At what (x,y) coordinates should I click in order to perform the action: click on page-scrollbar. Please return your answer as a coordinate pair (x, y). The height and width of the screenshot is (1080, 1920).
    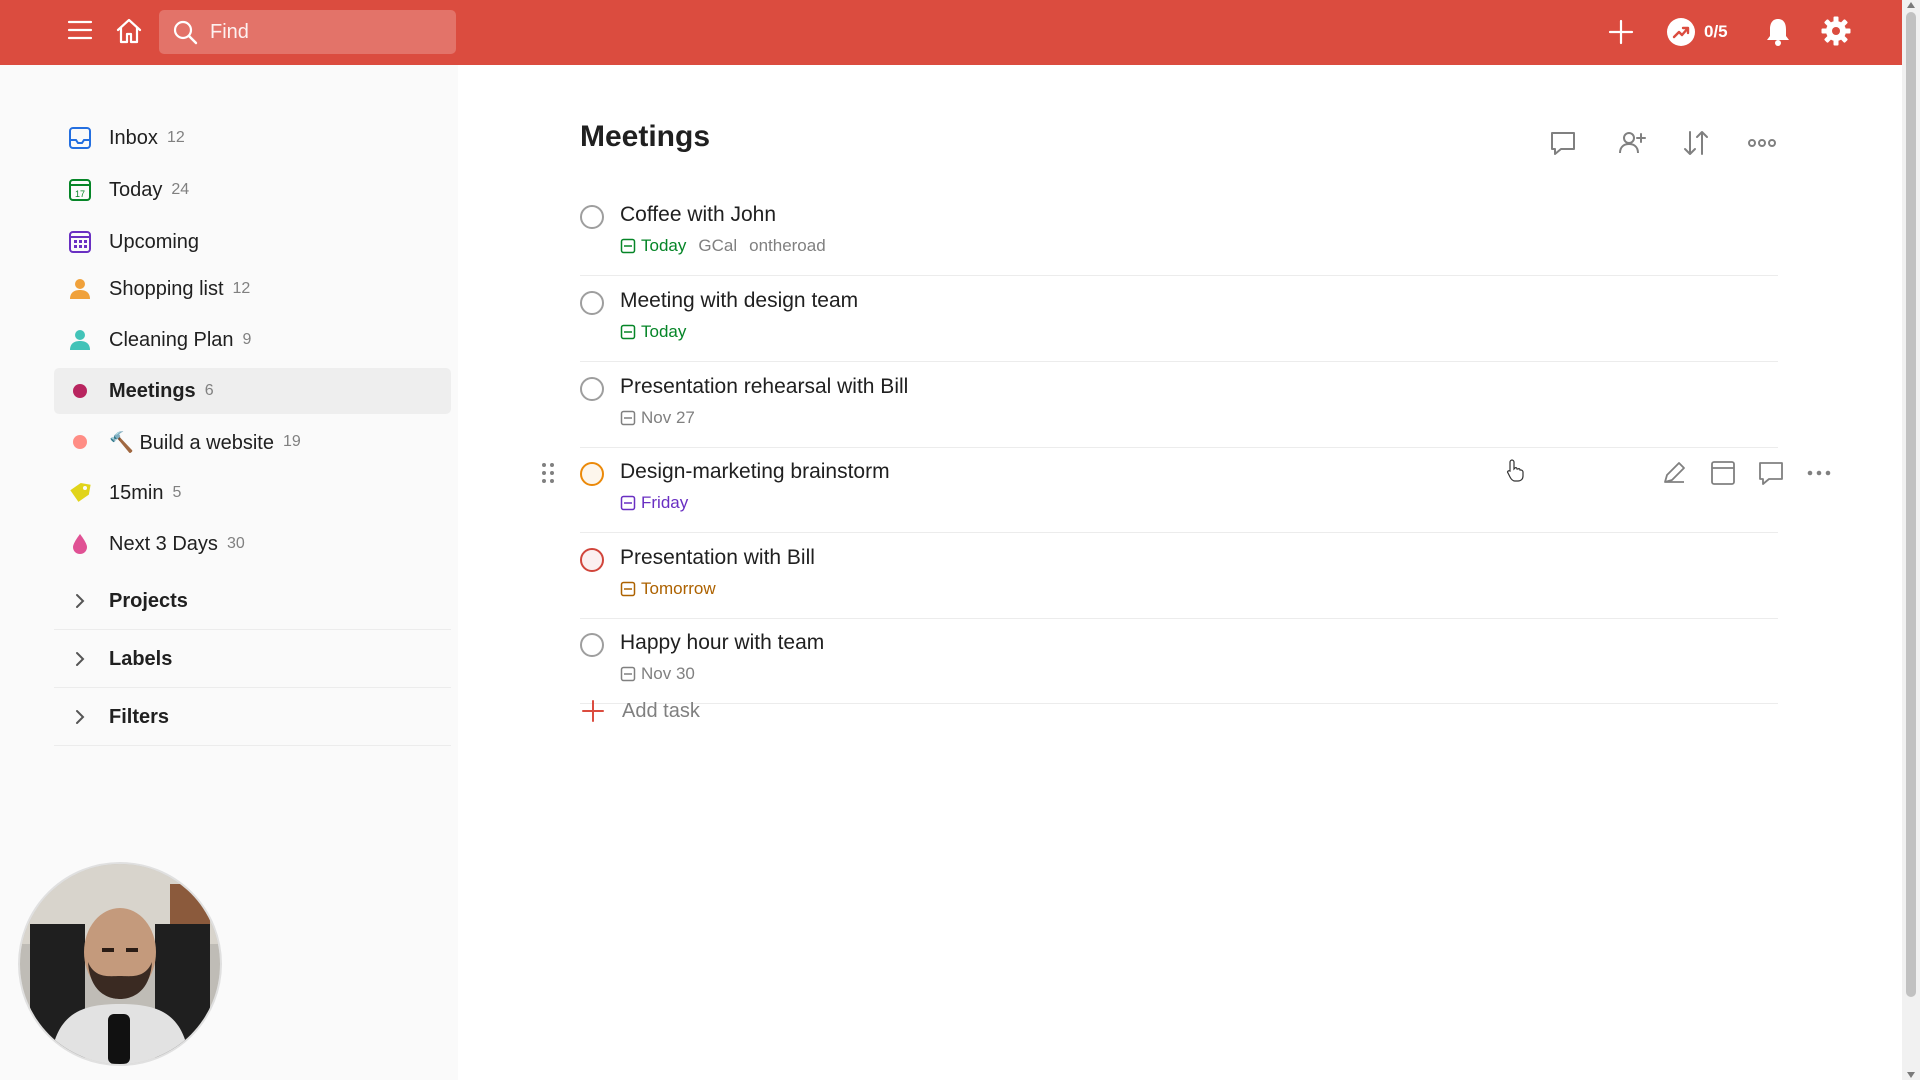
    Looking at the image, I should click on (1911, 540).